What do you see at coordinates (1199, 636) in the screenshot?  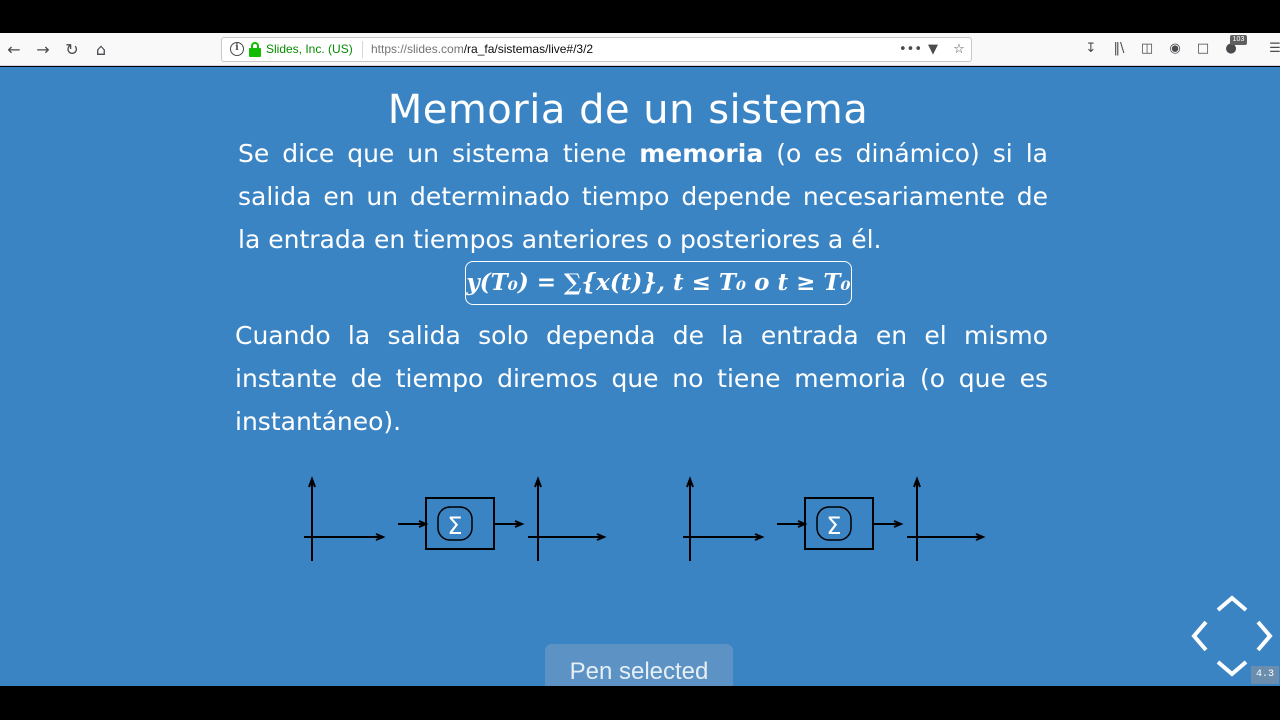 I see `nav-left-icon` at bounding box center [1199, 636].